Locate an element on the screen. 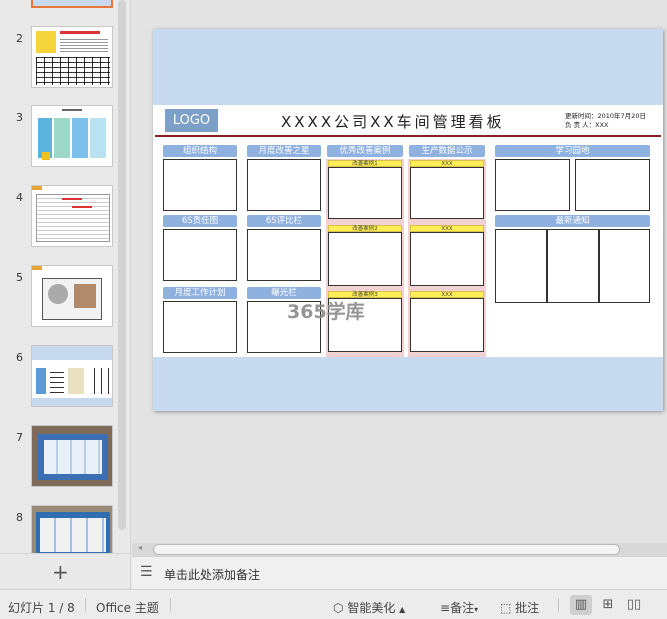  header-6s-rating: 6S评比栏 is located at coordinates (284, 221).